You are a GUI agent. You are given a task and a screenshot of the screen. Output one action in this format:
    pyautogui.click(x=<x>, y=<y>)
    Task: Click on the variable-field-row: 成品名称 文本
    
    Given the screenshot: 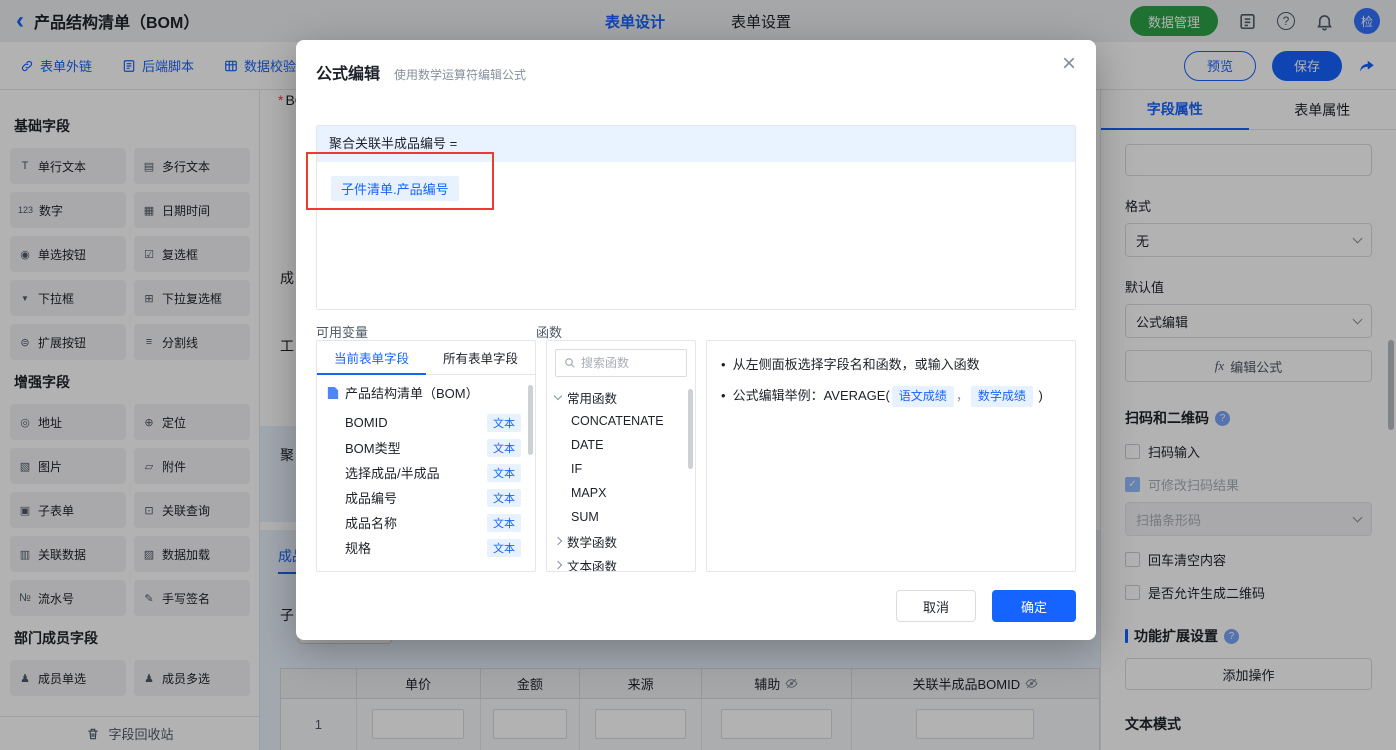 What is the action you would take?
    pyautogui.click(x=426, y=522)
    